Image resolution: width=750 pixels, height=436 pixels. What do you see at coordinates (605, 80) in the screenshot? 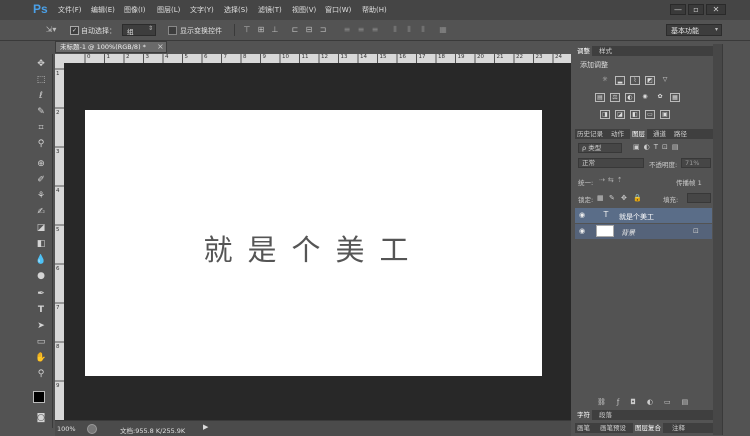
I see `brightness-icon: ☼` at bounding box center [605, 80].